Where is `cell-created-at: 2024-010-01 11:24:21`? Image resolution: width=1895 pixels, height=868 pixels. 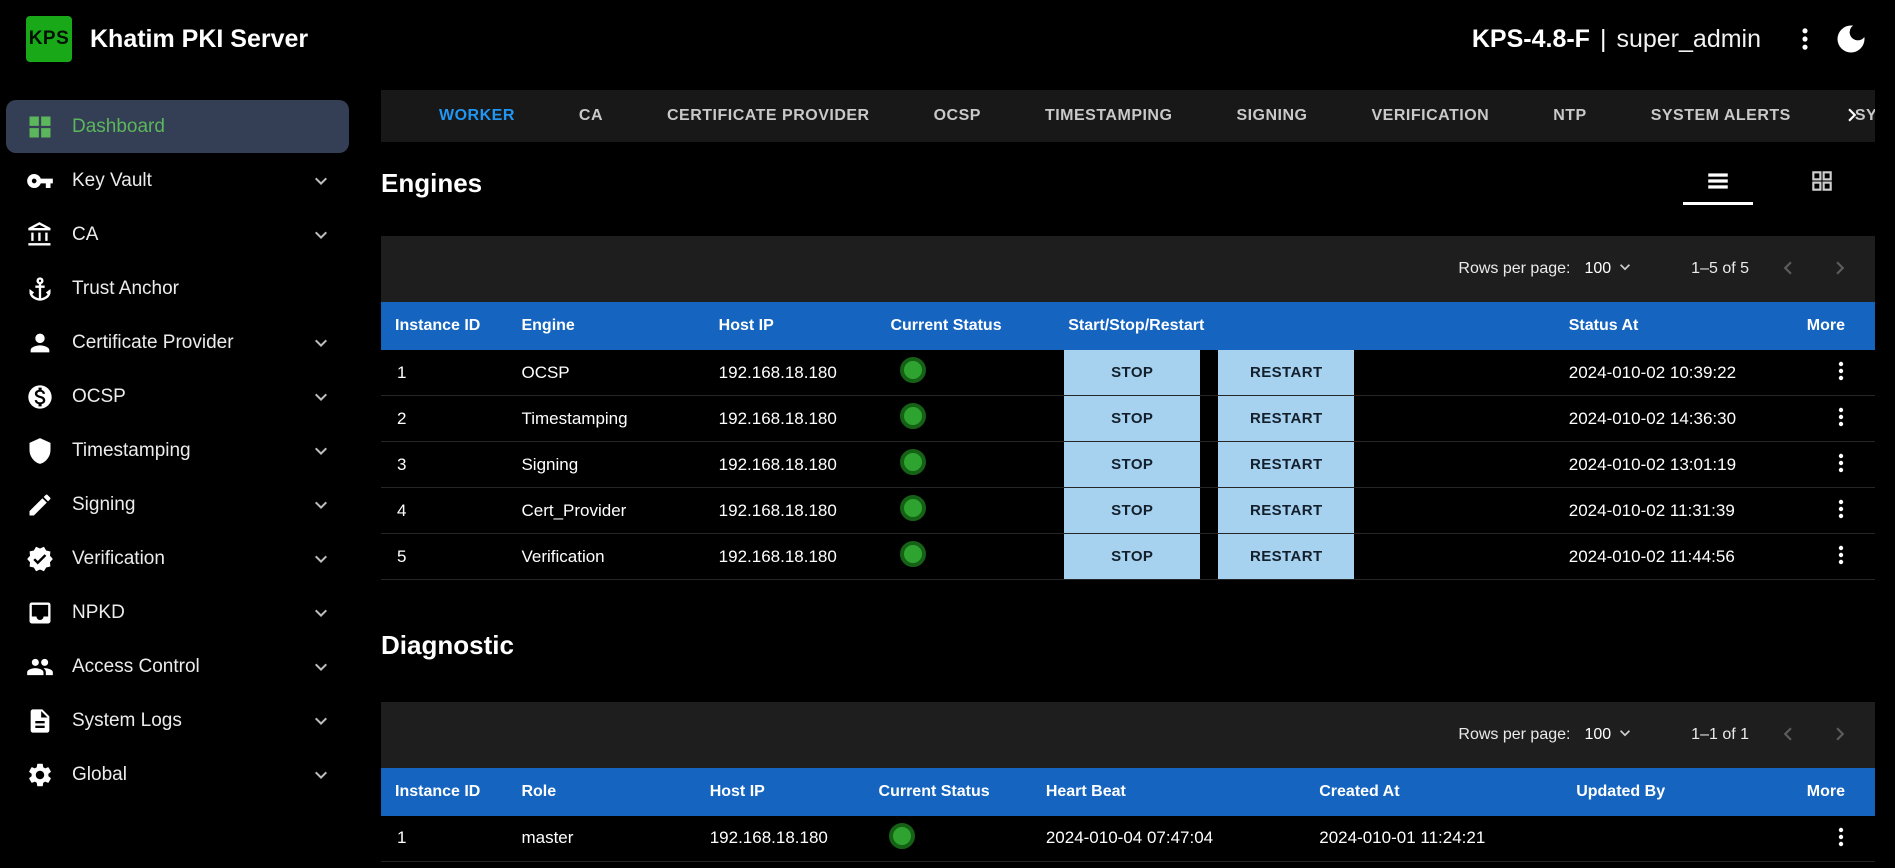
cell-created-at: 2024-010-01 11:24:21 is located at coordinates (1436, 839).